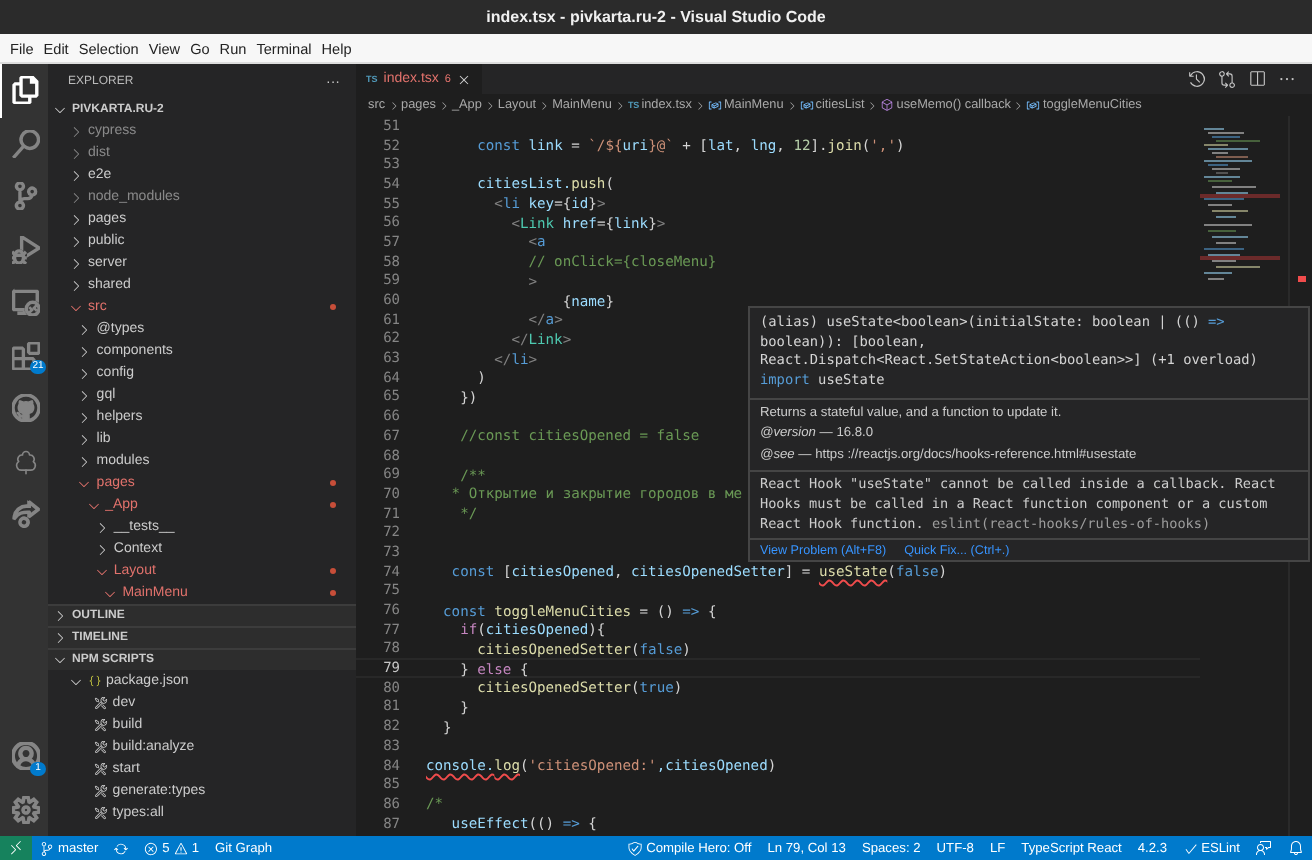 Image resolution: width=1312 pixels, height=860 pixels. What do you see at coordinates (635, 848) in the screenshot?
I see `shield-icon` at bounding box center [635, 848].